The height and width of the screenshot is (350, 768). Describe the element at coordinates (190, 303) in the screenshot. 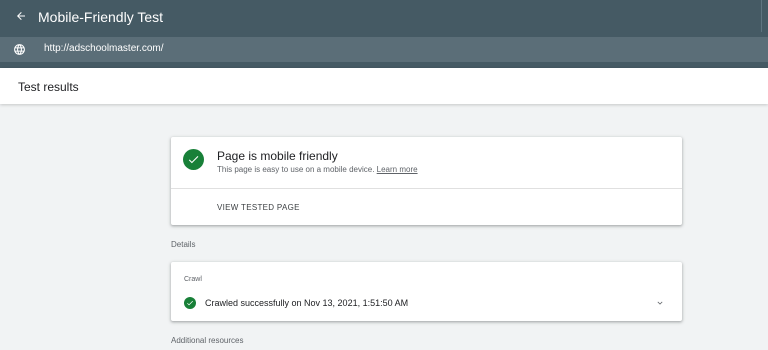

I see `crawl-check-icon` at that location.